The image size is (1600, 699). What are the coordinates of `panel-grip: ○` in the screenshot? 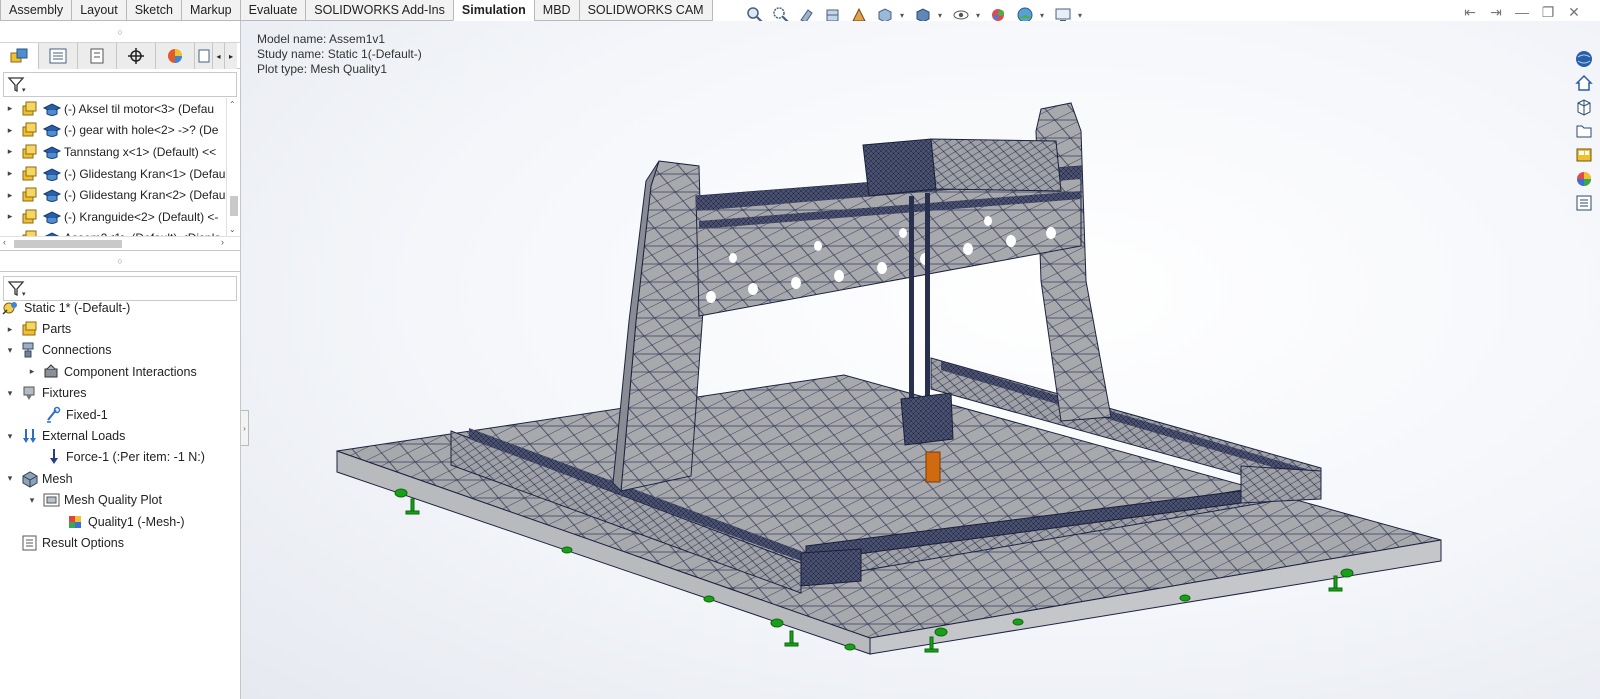 It's located at (120, 32).